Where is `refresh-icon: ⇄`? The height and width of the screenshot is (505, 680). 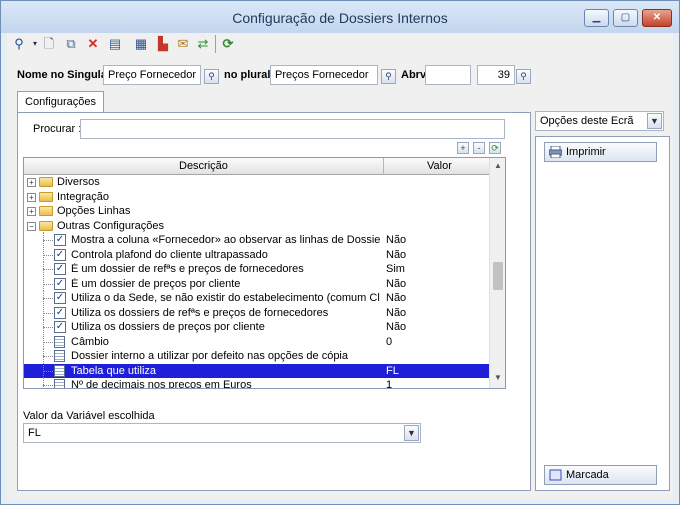
refresh-icon: ⇄ is located at coordinates (203, 44).